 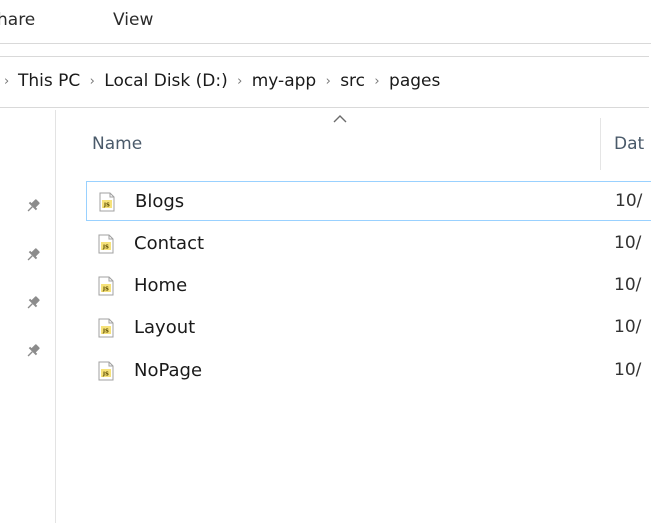 I want to click on ribbon-divider, so click(x=325, y=43).